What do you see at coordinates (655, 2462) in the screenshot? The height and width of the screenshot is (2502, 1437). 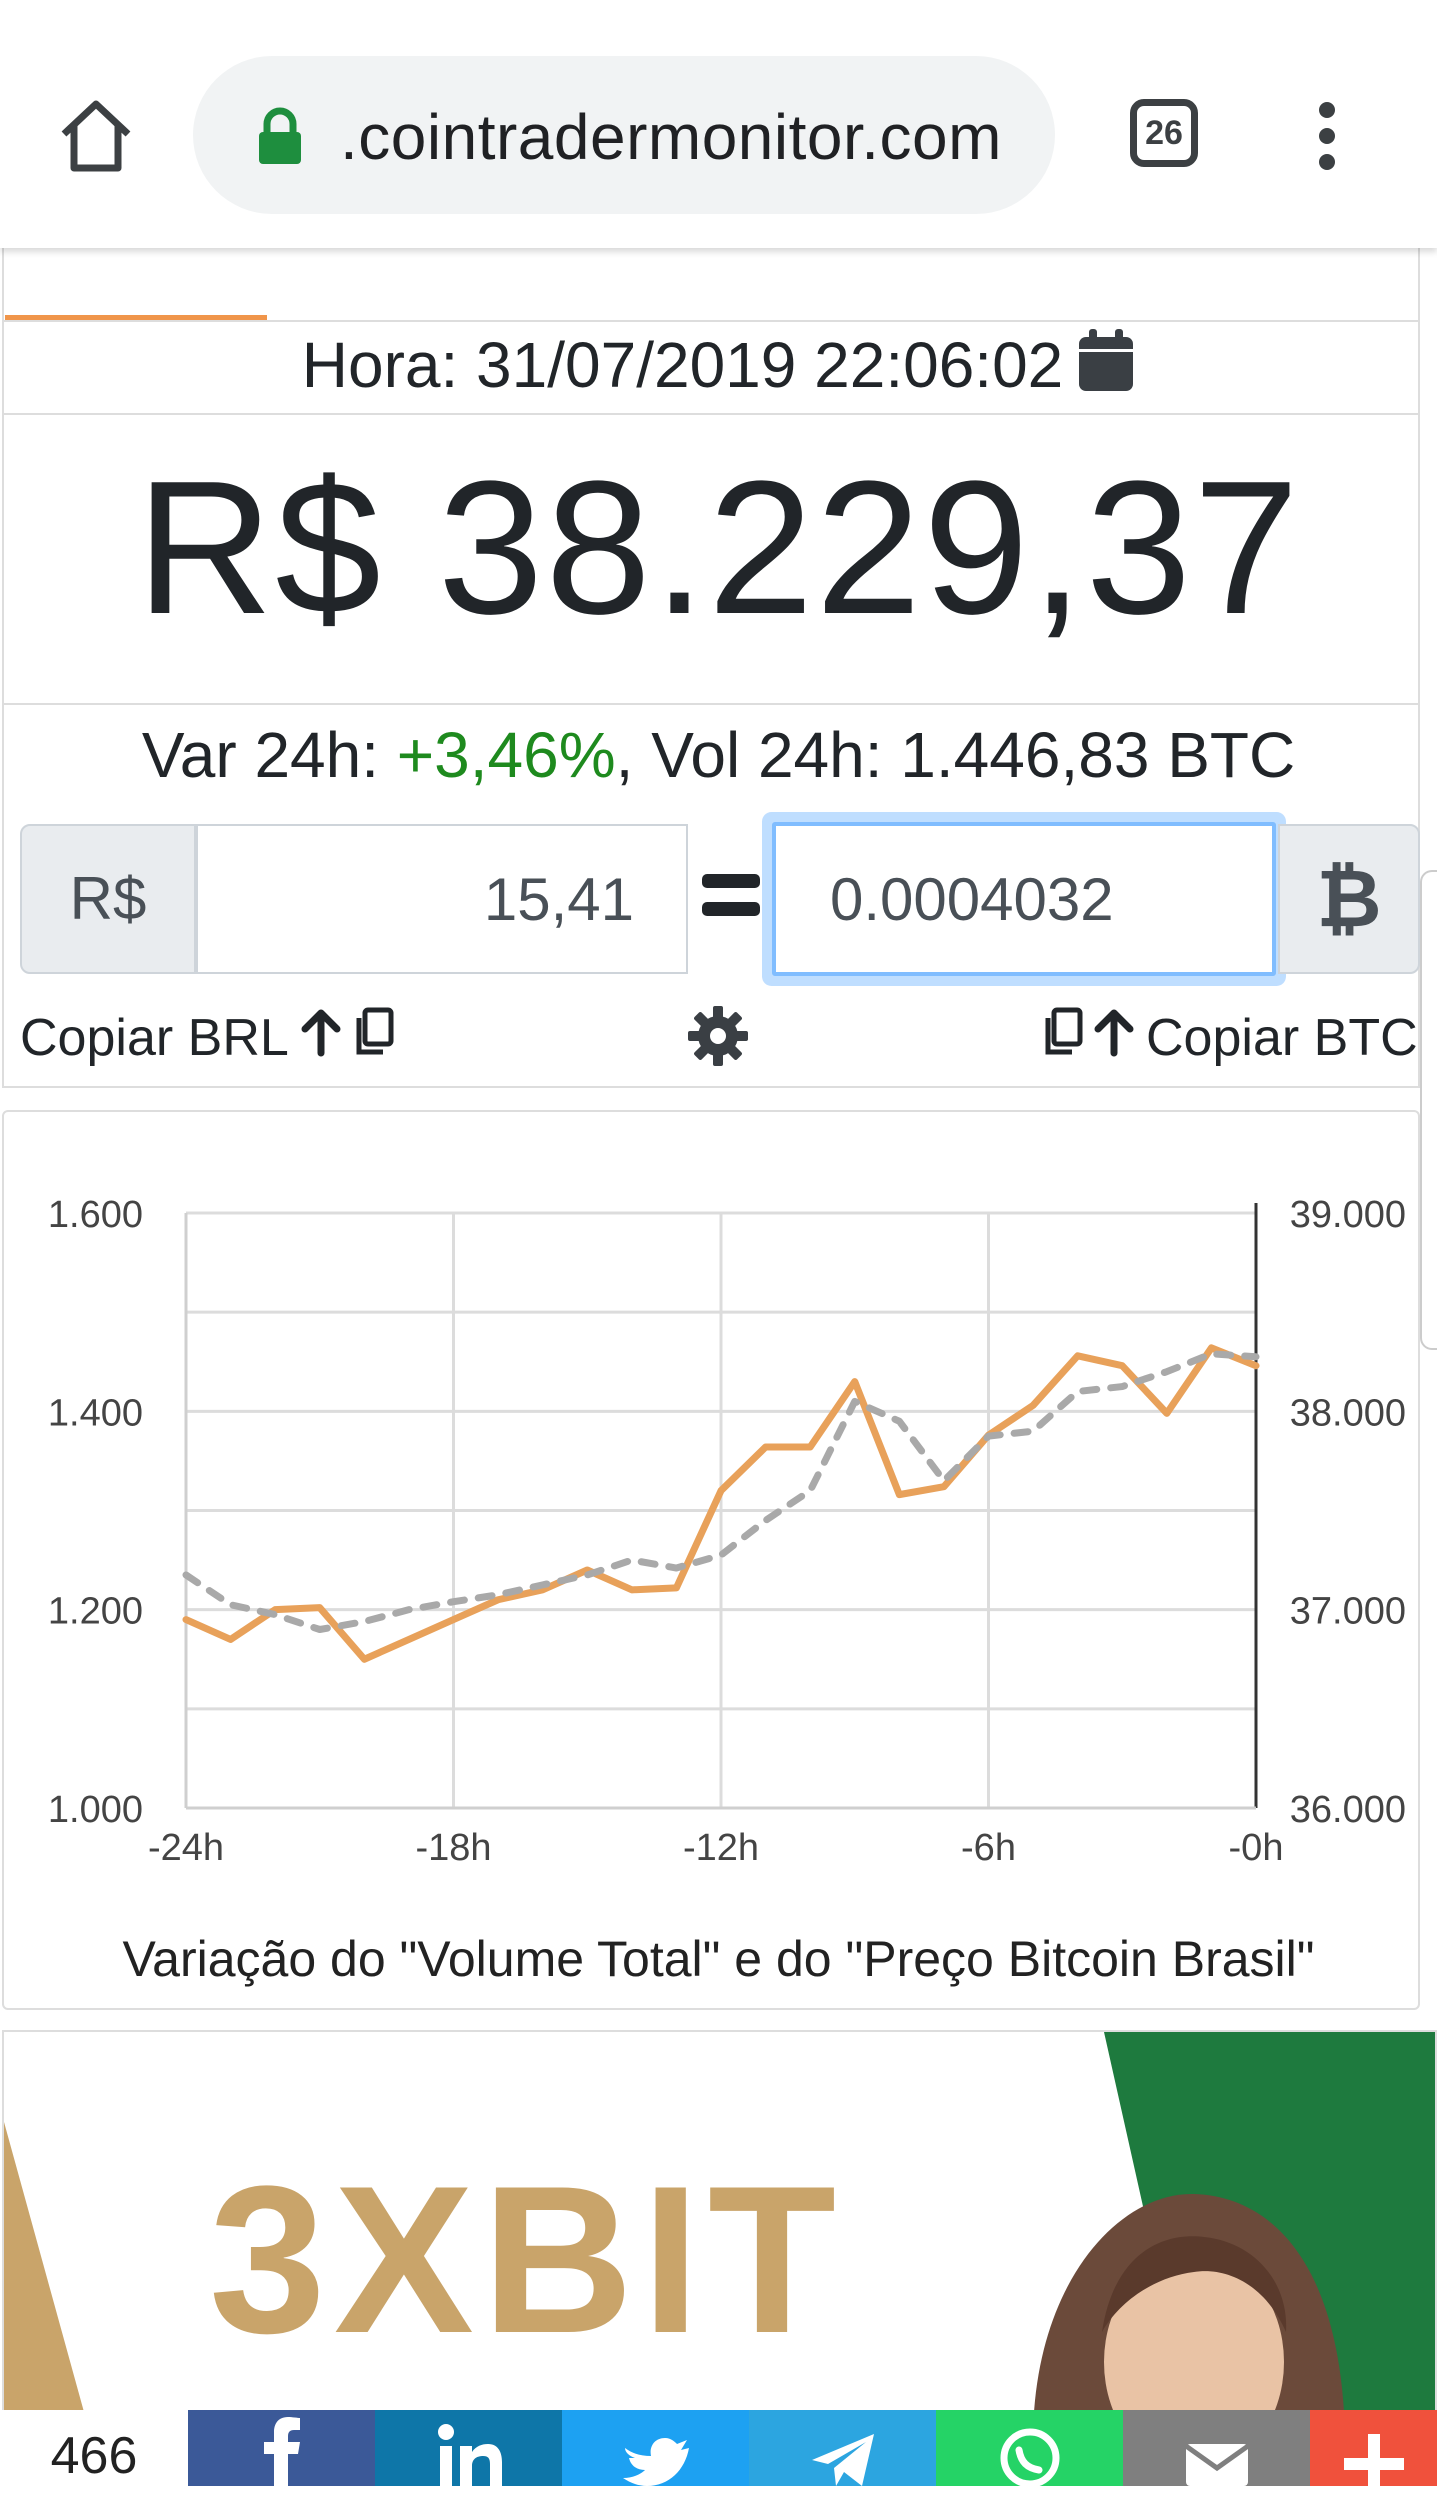 I see `twitter-icon` at bounding box center [655, 2462].